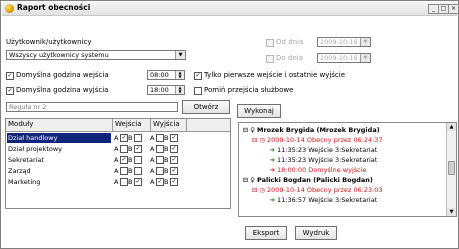 This screenshot has height=249, width=459. Describe the element at coordinates (259, 111) in the screenshot. I see `run-button: Wykonaj` at that location.